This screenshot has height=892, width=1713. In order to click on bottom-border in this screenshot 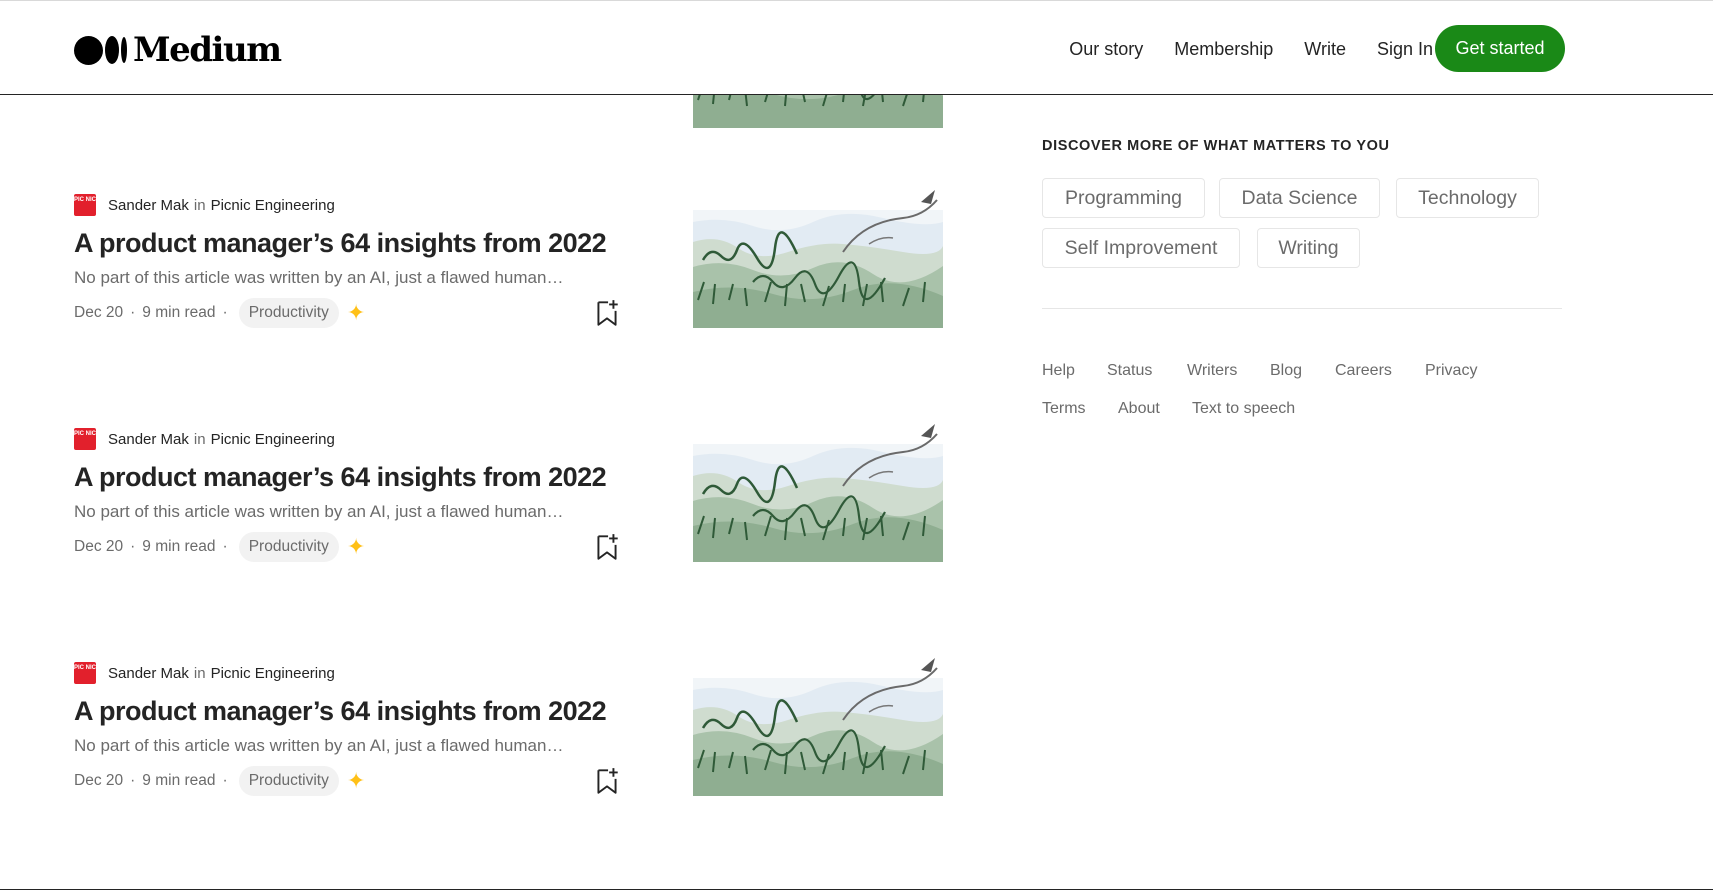, I will do `click(856, 889)`.